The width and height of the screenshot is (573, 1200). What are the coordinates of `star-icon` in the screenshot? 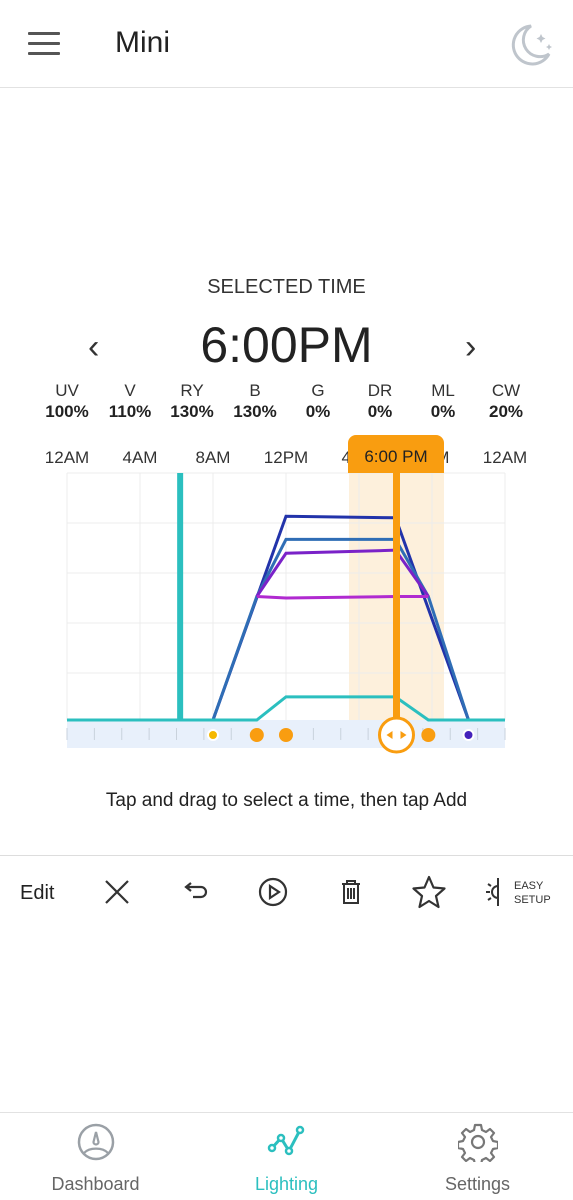 It's located at (429, 892).